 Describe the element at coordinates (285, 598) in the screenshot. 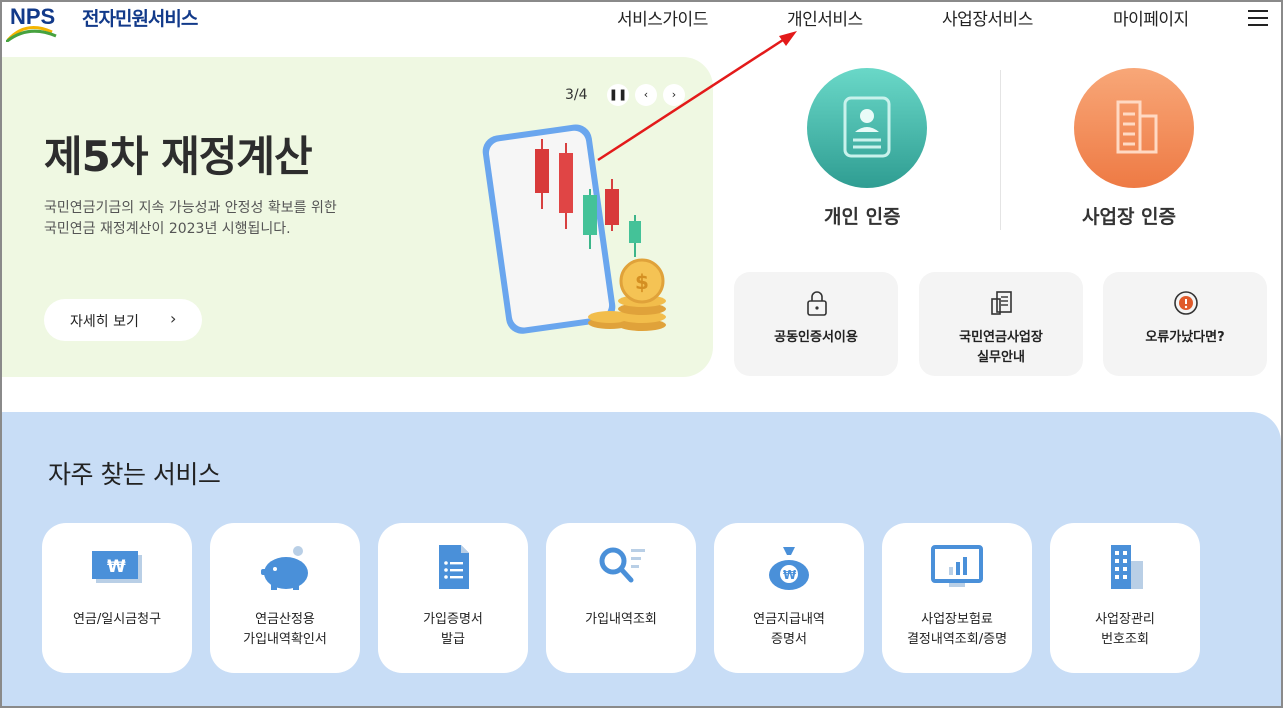

I see `service-pension-calc-record: 연금산정용 가입내역확인서` at that location.